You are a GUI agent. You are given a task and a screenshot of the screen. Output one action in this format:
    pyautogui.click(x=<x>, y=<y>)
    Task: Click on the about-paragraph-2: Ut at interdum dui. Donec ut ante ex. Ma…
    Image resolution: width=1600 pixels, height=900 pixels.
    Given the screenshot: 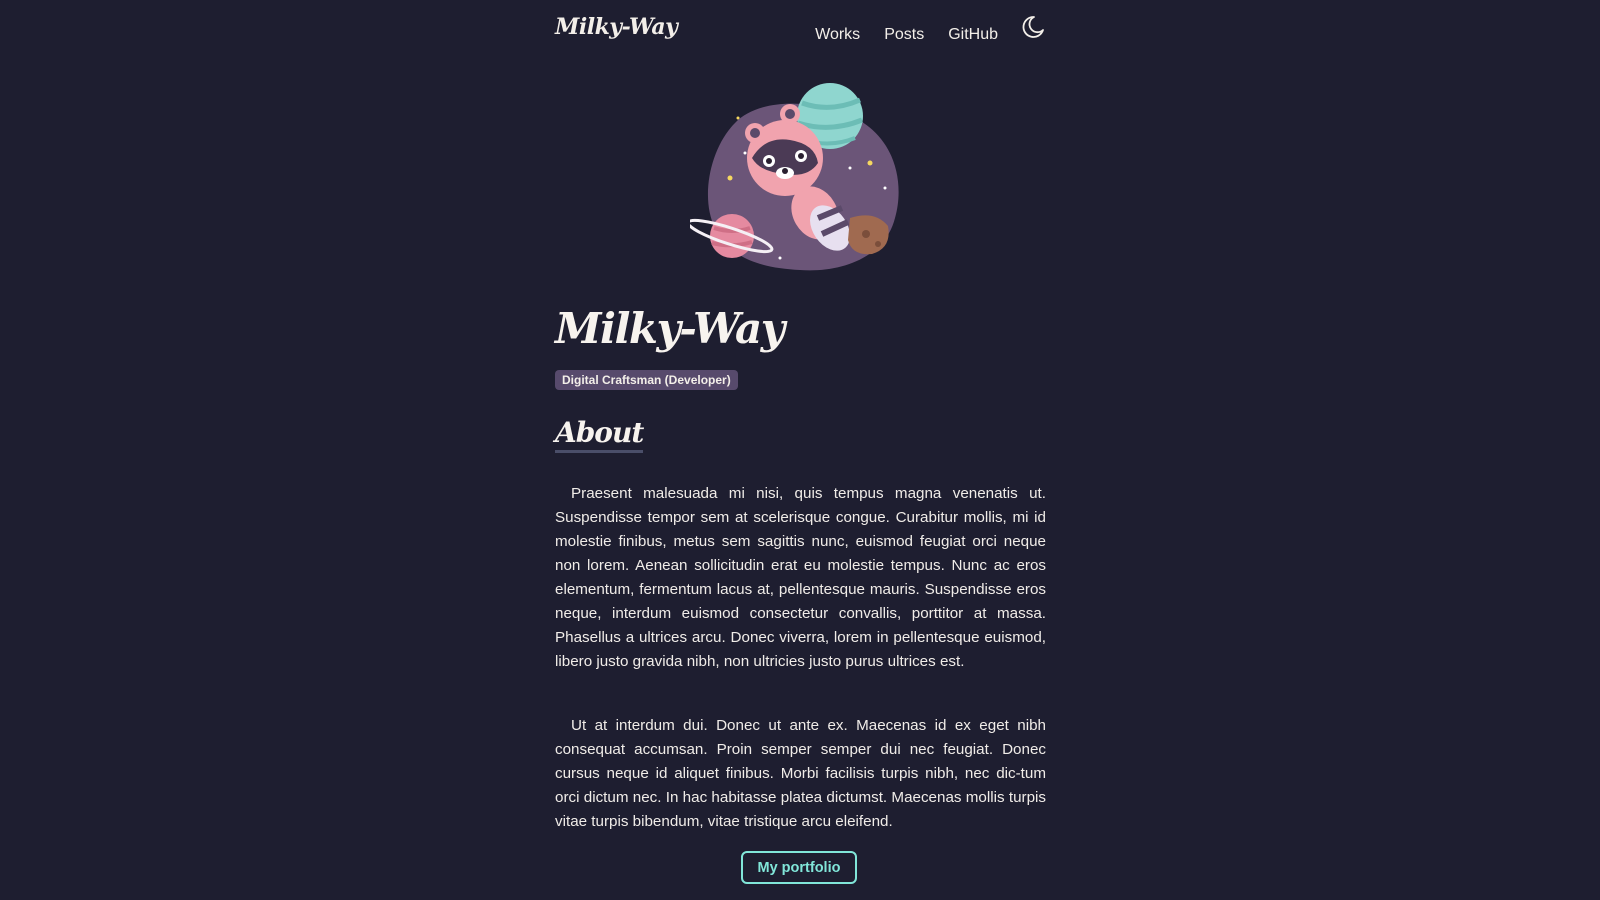 What is the action you would take?
    pyautogui.click(x=800, y=773)
    